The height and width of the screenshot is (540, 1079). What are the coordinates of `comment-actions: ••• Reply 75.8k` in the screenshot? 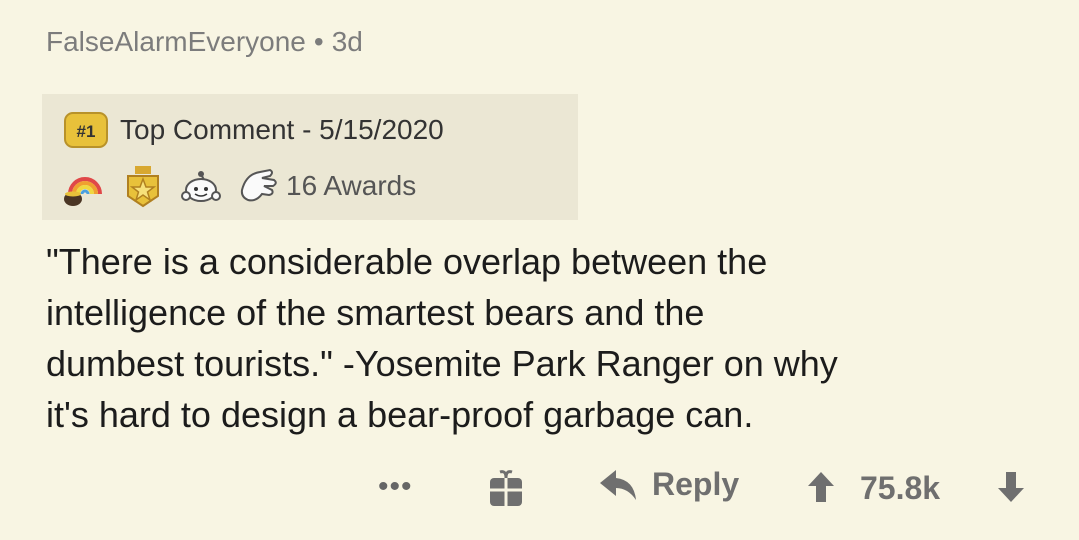 It's located at (539, 488).